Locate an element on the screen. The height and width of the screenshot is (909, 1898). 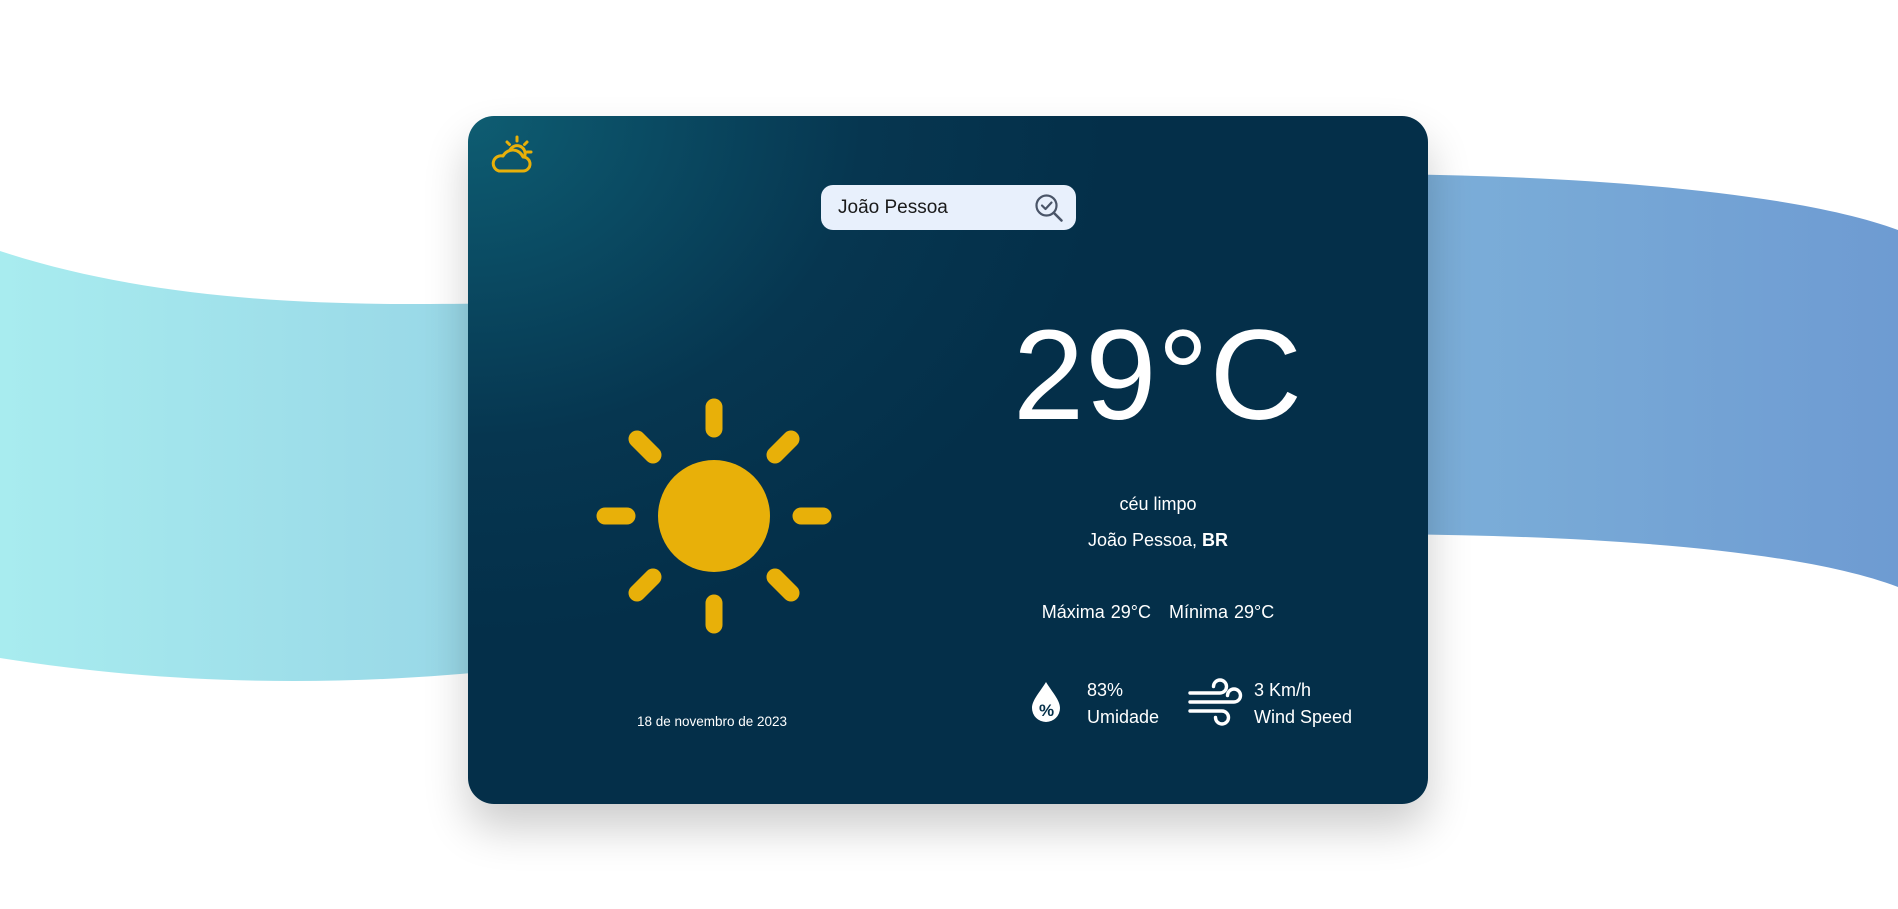
sun-icon is located at coordinates (714, 516).